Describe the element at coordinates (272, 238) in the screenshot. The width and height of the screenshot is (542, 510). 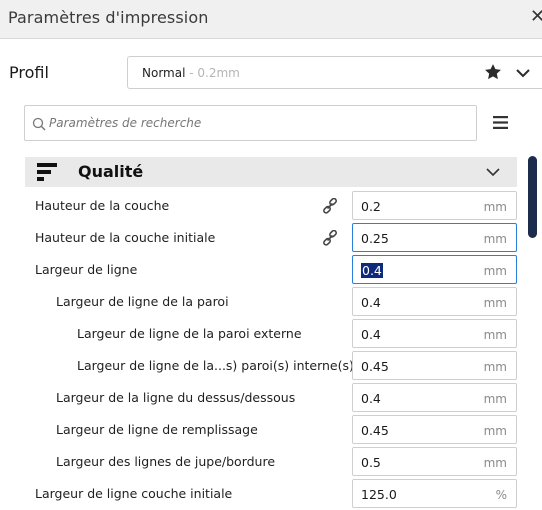
I see `setting-row-initial-layer-height: Hauteur de la couche initiale 0.25 mm` at that location.